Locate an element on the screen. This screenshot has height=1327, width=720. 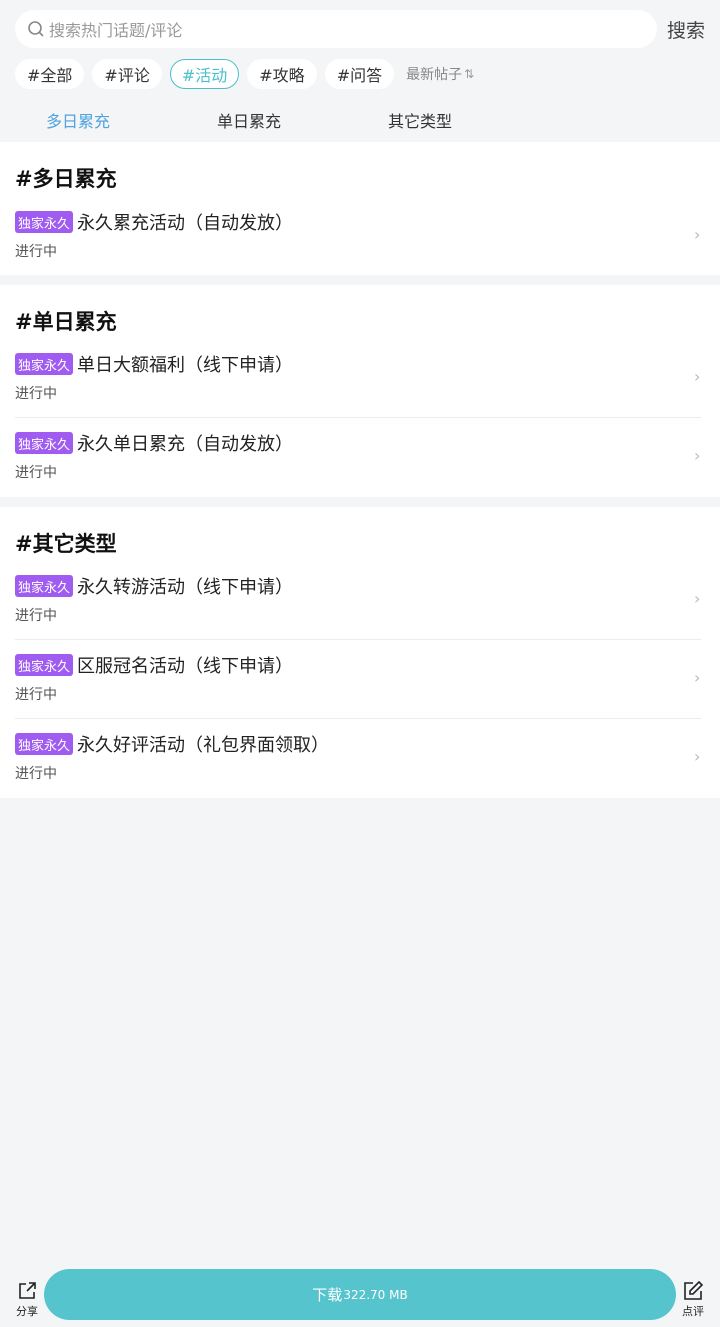
share-label: 分享 is located at coordinates (27, 1311).